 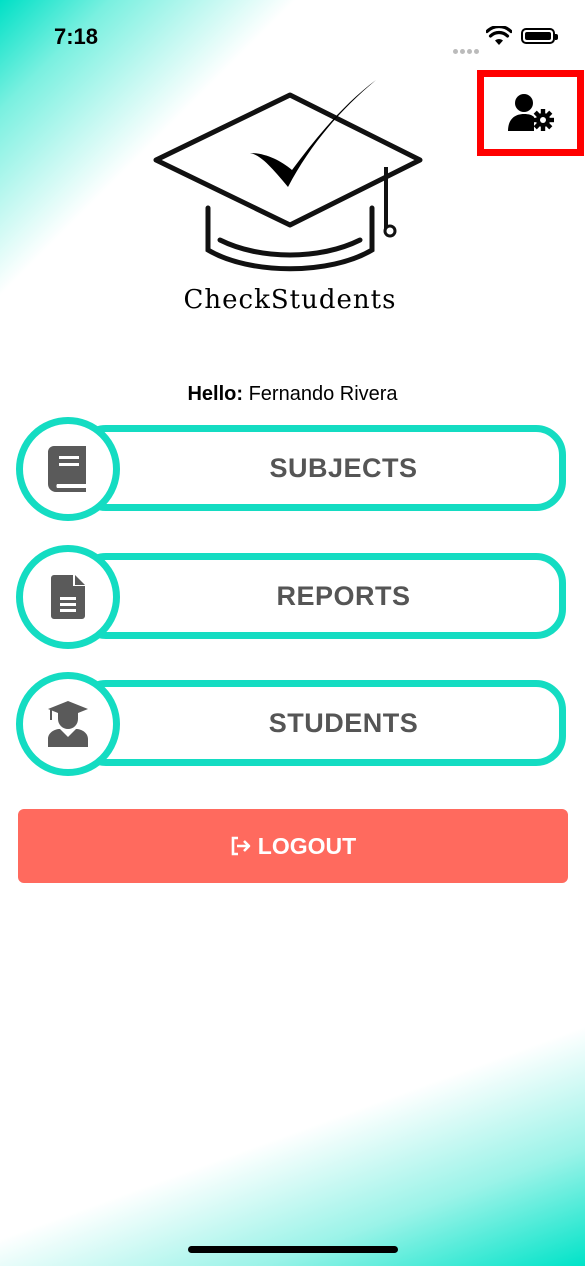 I want to click on logout-button: LOGOUT, so click(x=293, y=846).